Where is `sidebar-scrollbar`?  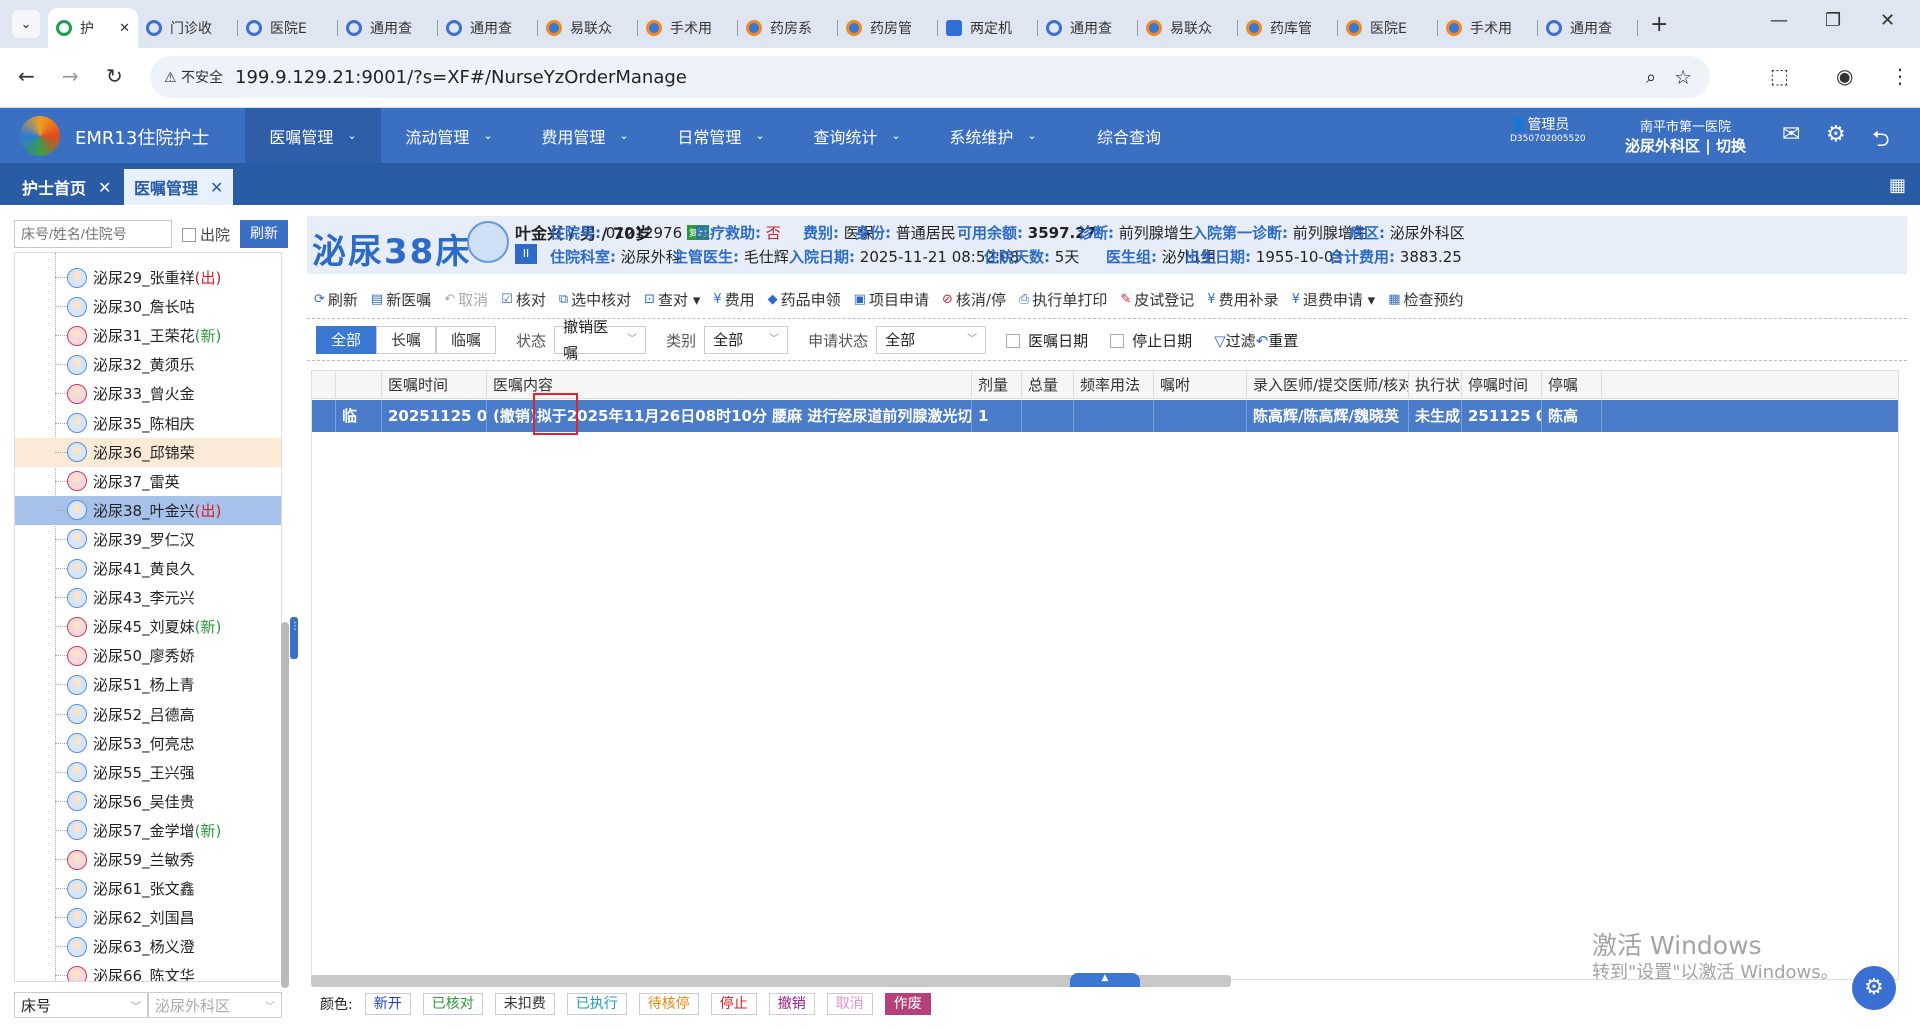
sidebar-scrollbar is located at coordinates (285, 805).